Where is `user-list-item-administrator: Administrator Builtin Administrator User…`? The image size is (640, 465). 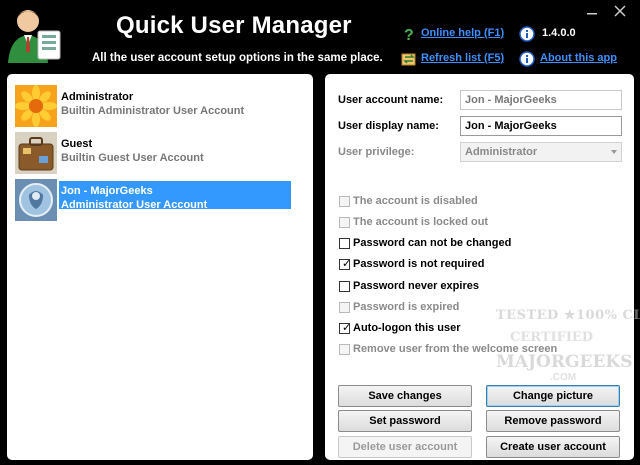 user-list-item-administrator: Administrator Builtin Administrator User… is located at coordinates (154, 106).